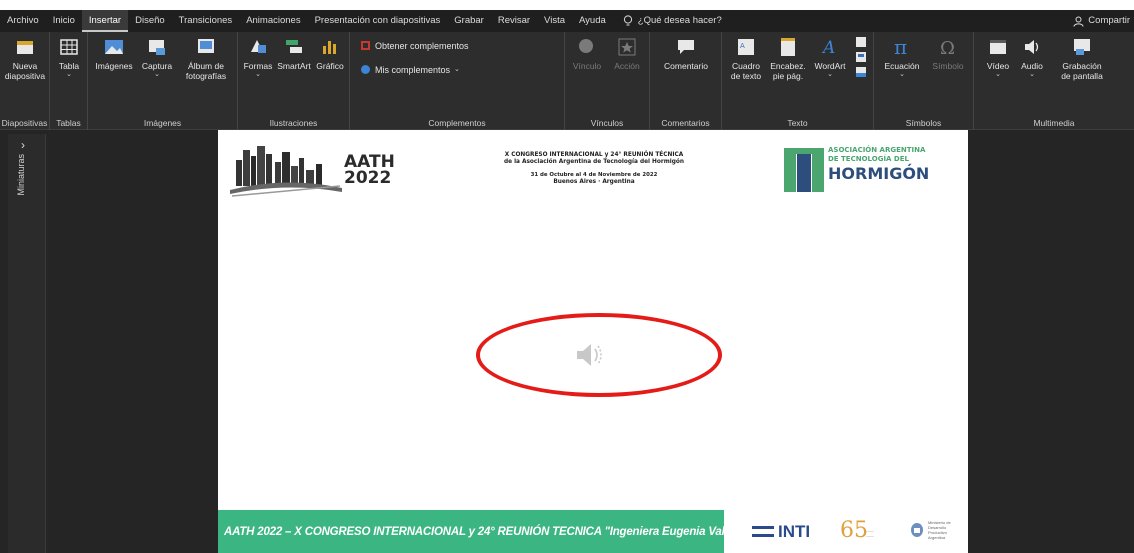 The image size is (1134, 553). What do you see at coordinates (686, 47) in the screenshot?
I see `comment-icon` at bounding box center [686, 47].